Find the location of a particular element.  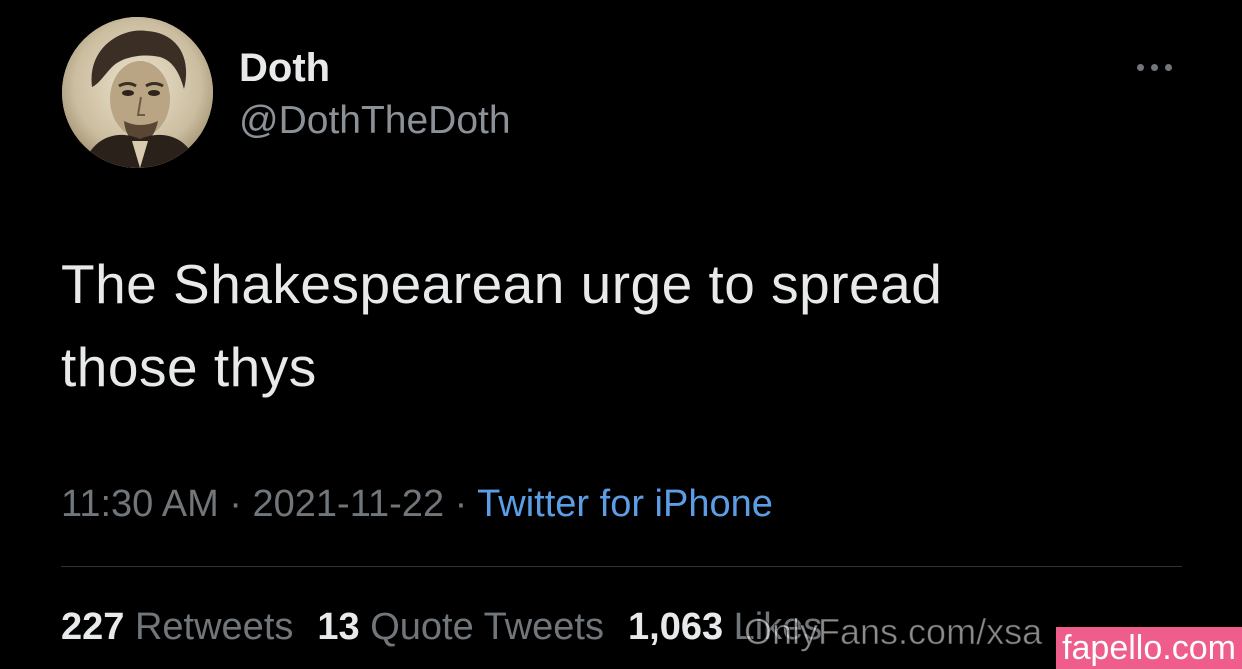

more-options-button is located at coordinates (1154, 67).